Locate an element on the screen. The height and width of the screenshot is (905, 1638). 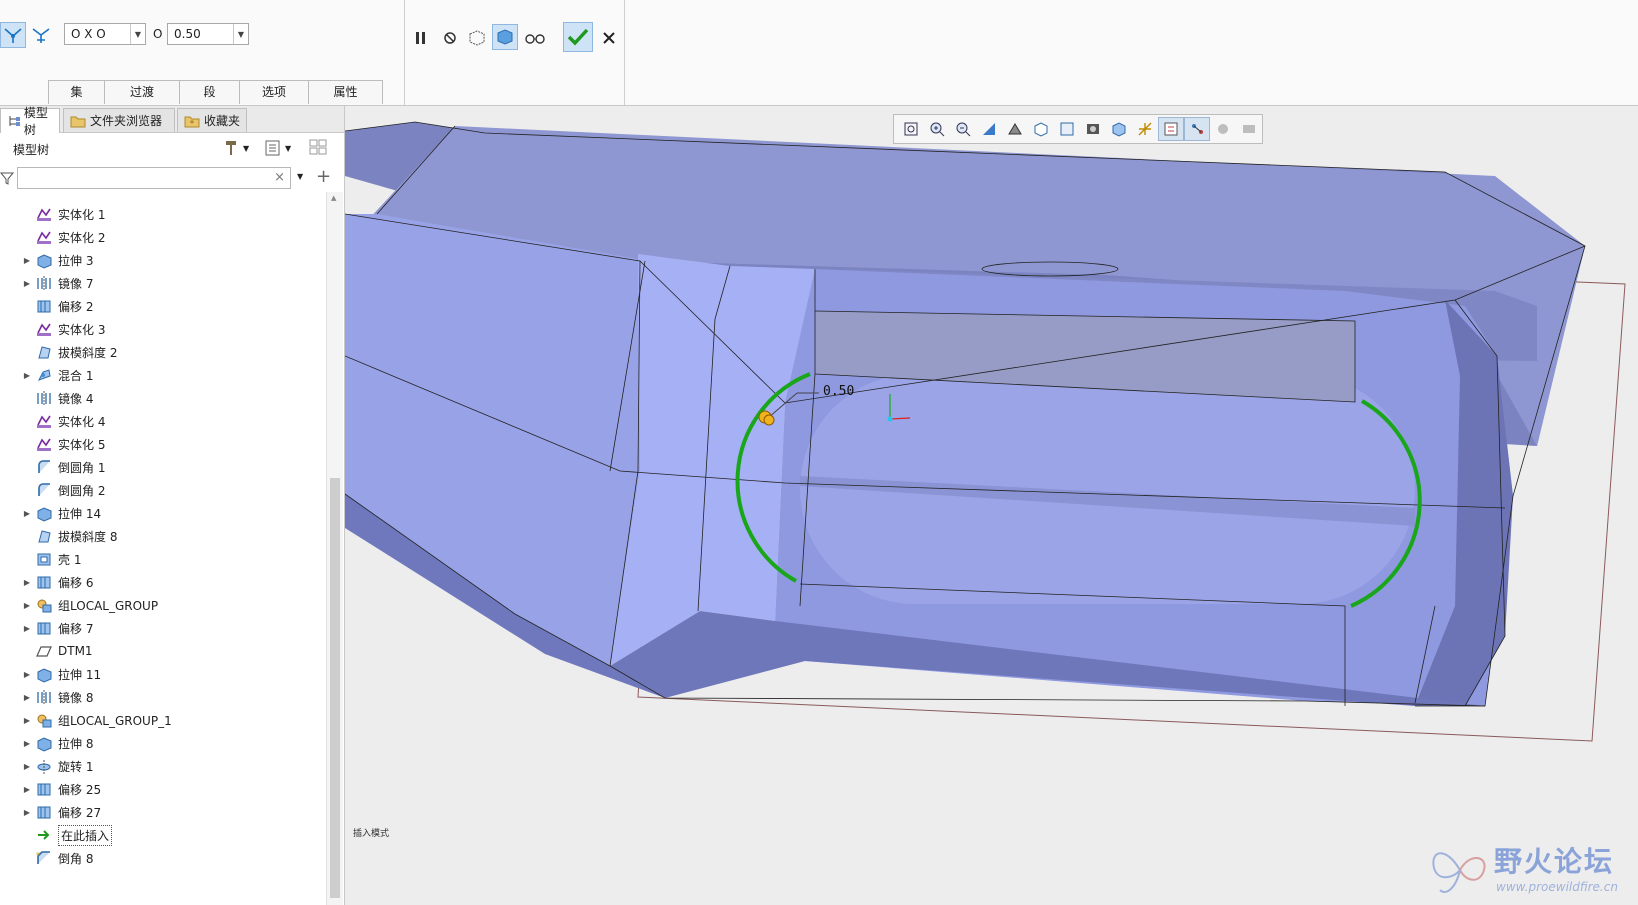
tree-item: ▶ 偏移 25 is located at coordinates (162, 789).